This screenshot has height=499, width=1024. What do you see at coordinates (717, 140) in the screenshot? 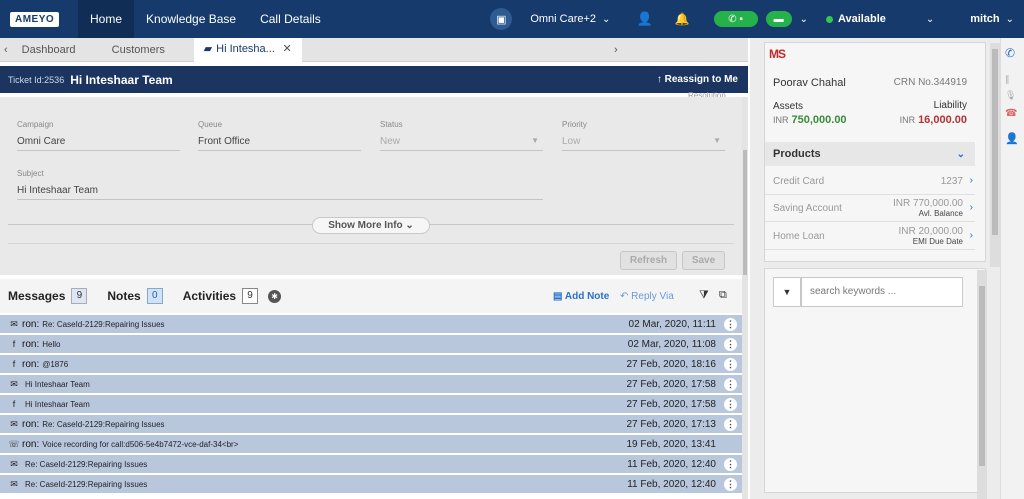
I see `caret-down-icon: ▼` at bounding box center [717, 140].